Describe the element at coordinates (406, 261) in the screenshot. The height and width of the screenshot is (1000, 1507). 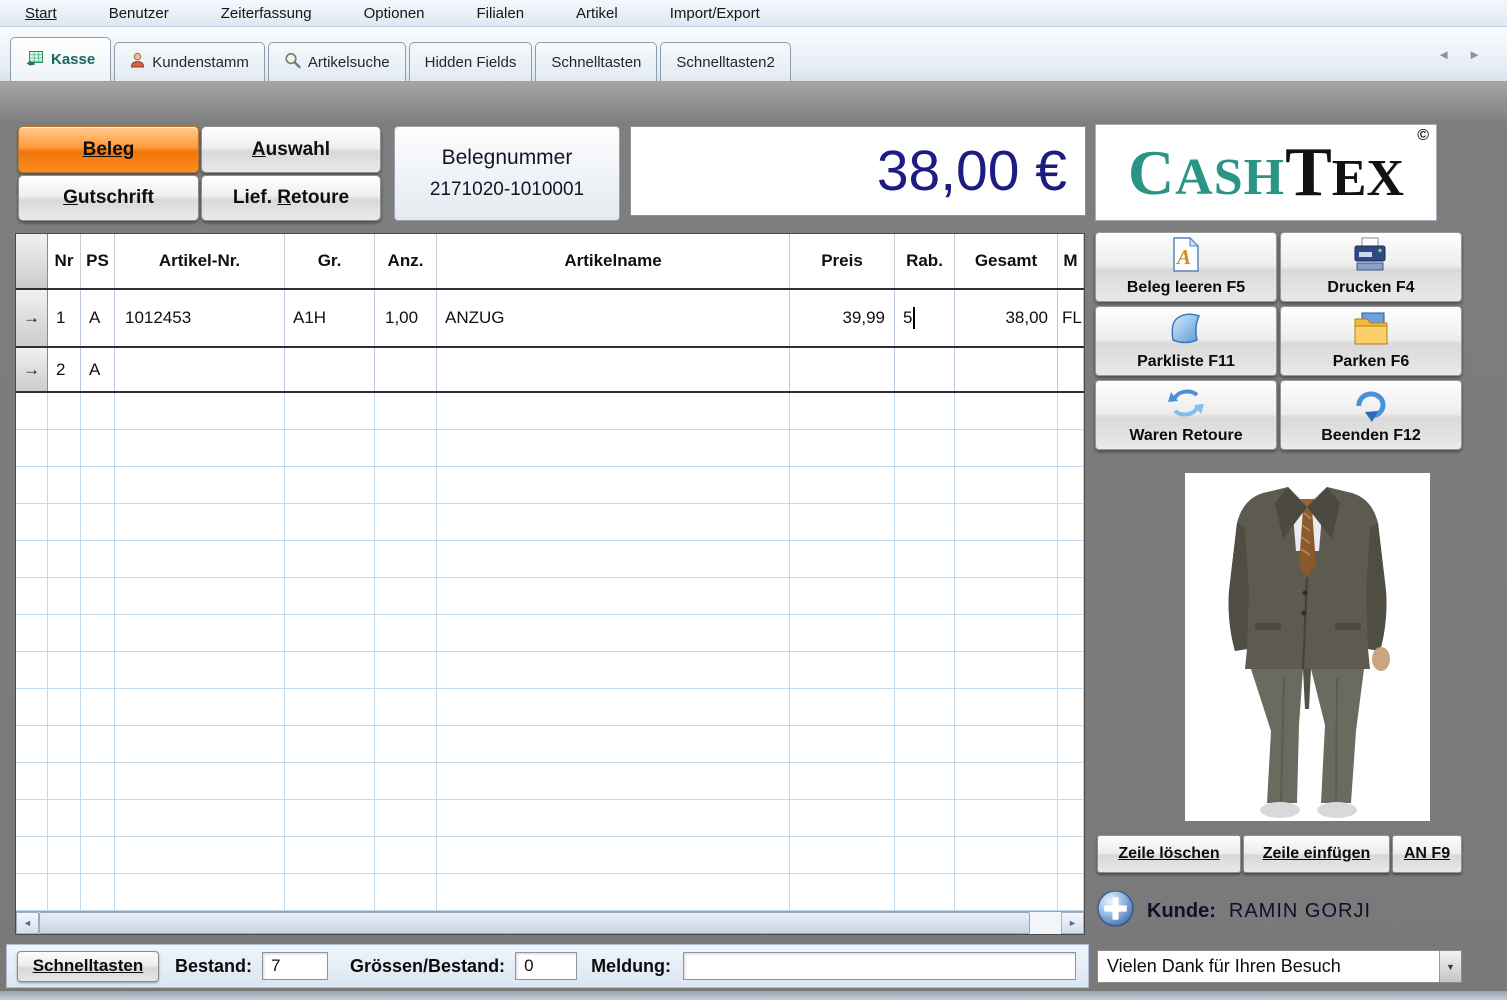
I see `col-anz: Anz.` at that location.